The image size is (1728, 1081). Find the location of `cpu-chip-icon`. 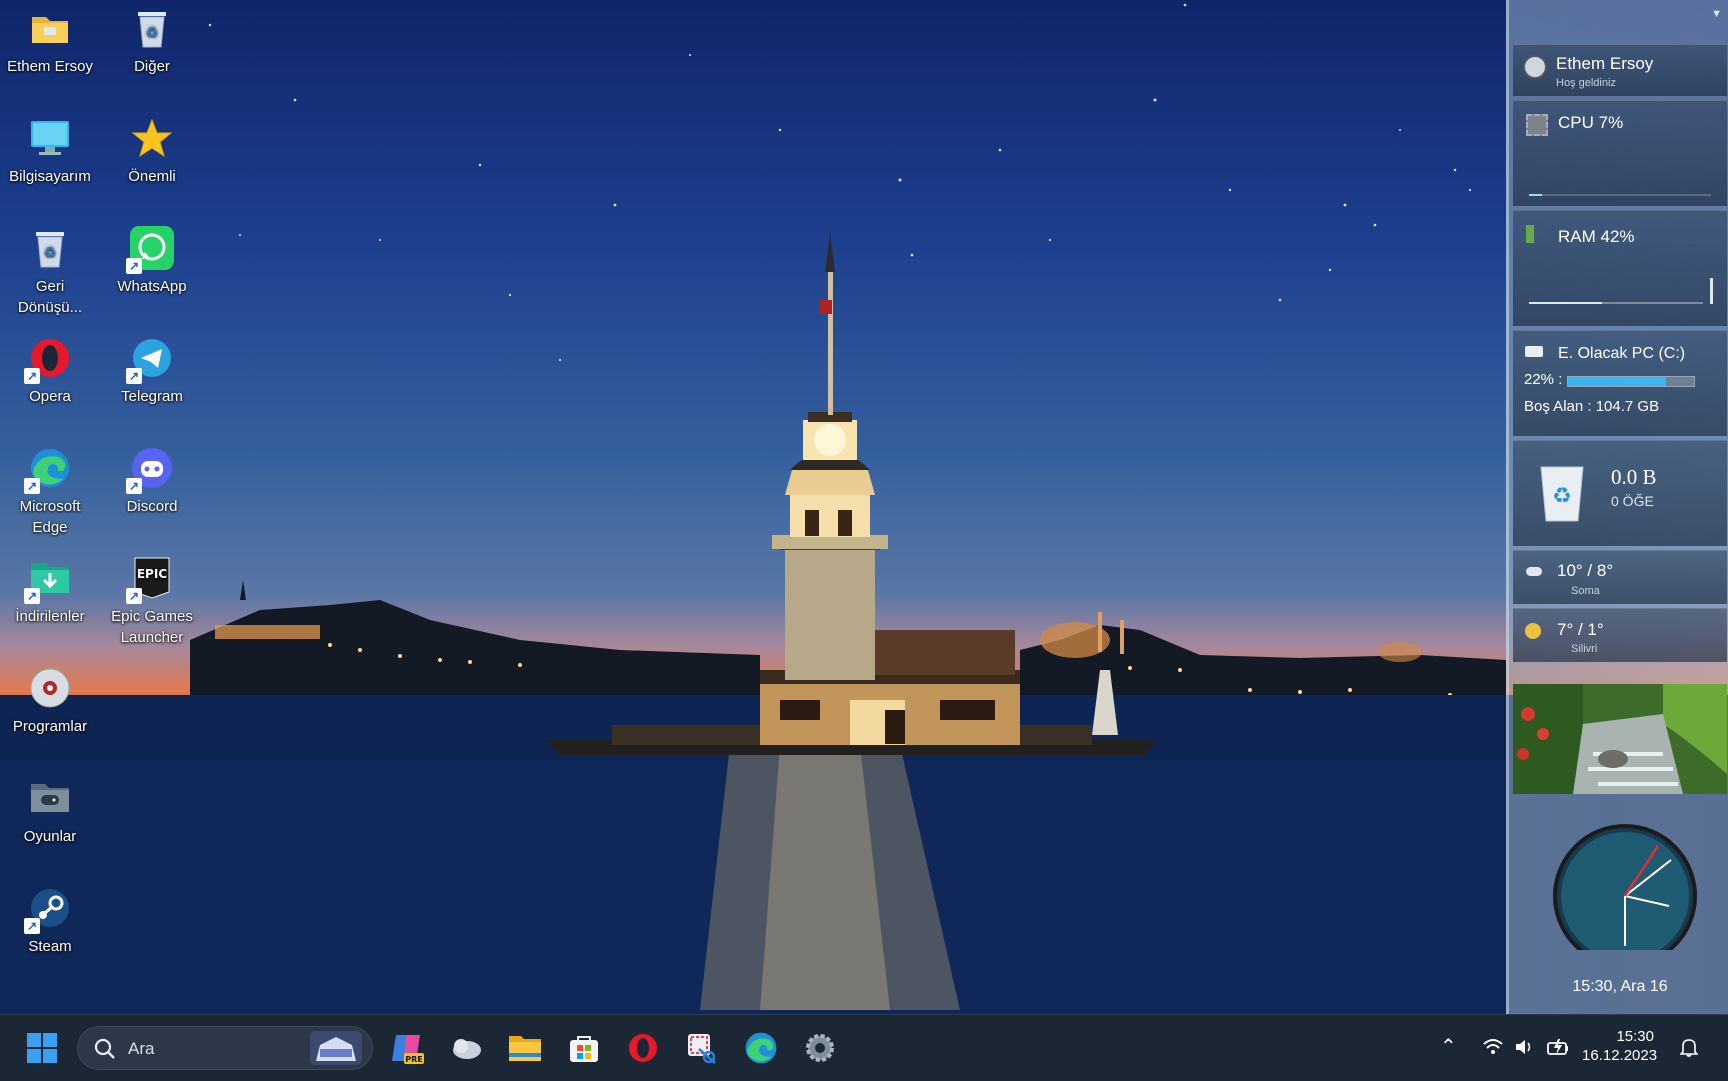

cpu-chip-icon is located at coordinates (1537, 125).